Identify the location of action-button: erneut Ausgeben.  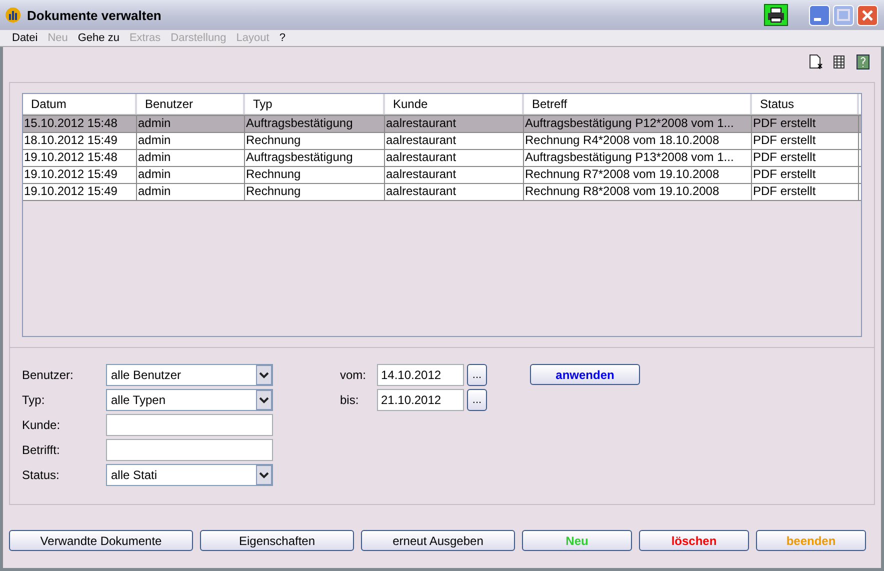
(438, 540).